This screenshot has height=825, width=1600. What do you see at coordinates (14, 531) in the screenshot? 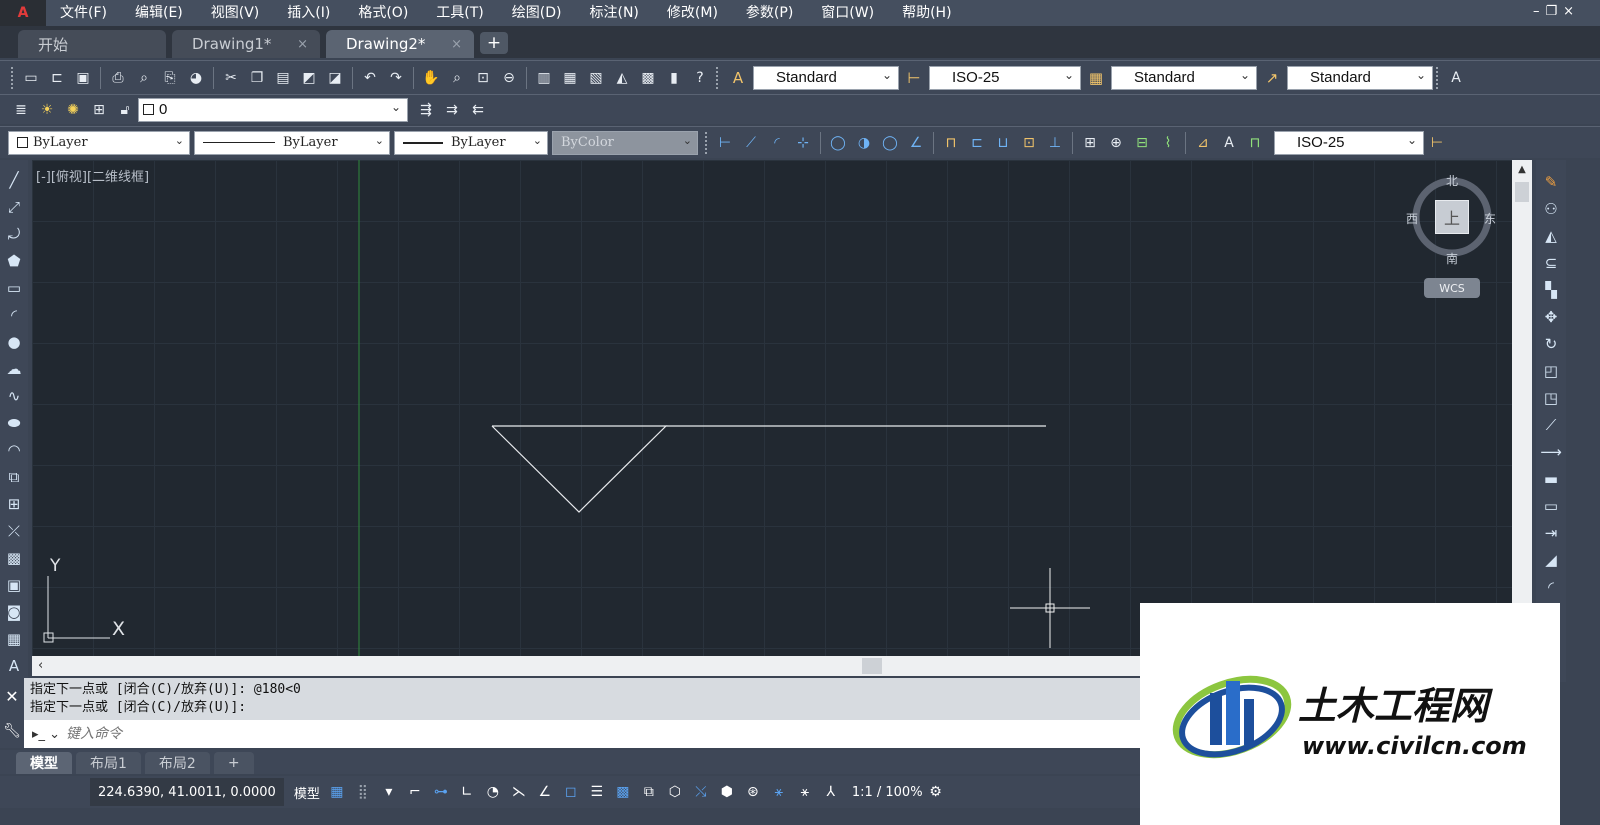
I see `point-icon: ⤫` at bounding box center [14, 531].